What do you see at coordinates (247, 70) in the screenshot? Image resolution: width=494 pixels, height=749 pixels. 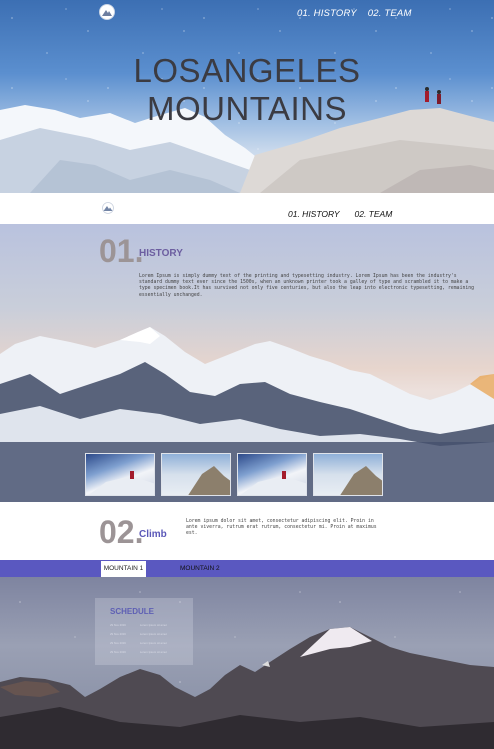 I see `hero-title-line1: LOSANGELES` at bounding box center [247, 70].